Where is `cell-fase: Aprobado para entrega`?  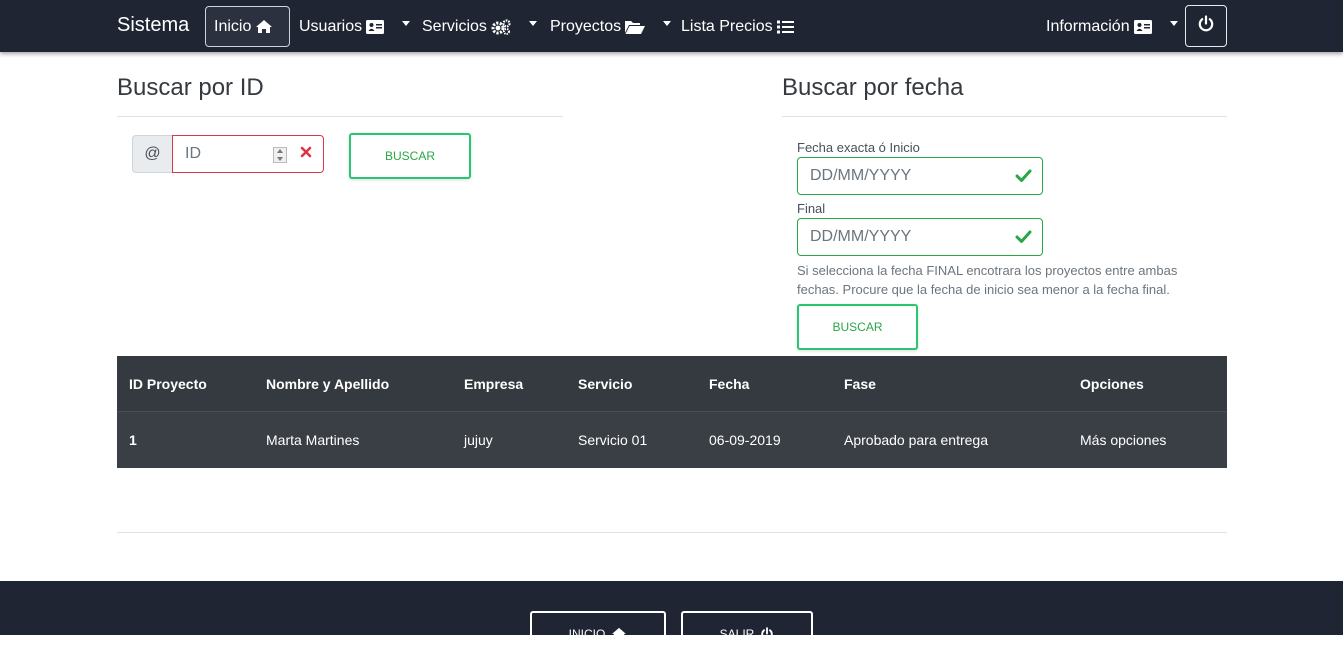
cell-fase: Aprobado para entrega is located at coordinates (916, 440).